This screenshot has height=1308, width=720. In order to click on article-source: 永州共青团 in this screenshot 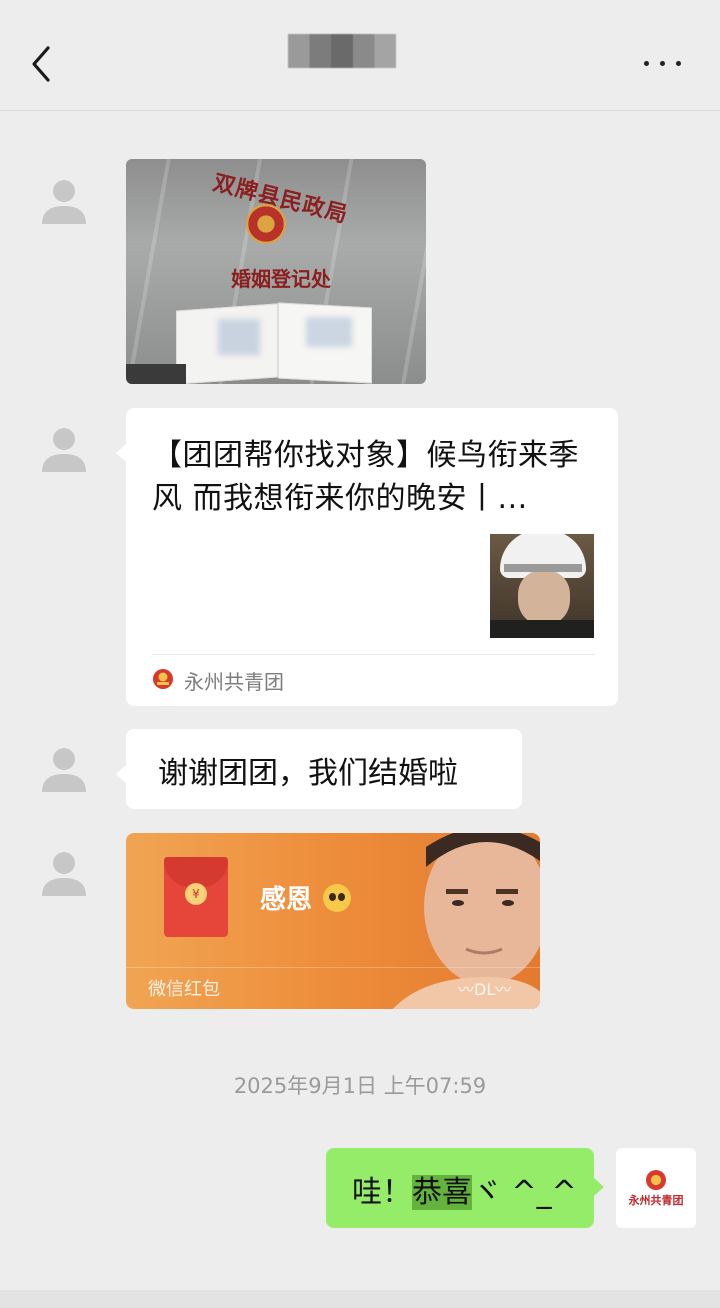, I will do `click(234, 682)`.